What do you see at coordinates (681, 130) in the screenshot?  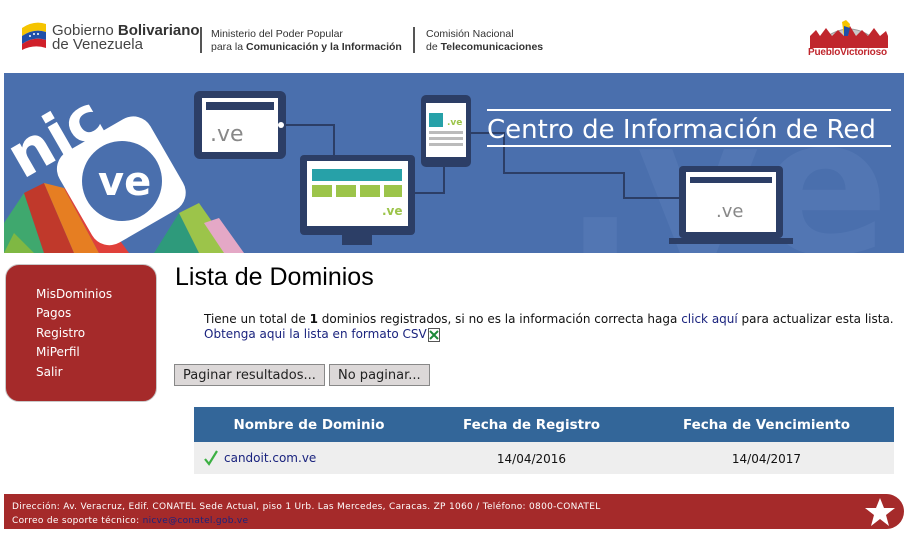 I see `banner-title: Centro de Información de Red` at bounding box center [681, 130].